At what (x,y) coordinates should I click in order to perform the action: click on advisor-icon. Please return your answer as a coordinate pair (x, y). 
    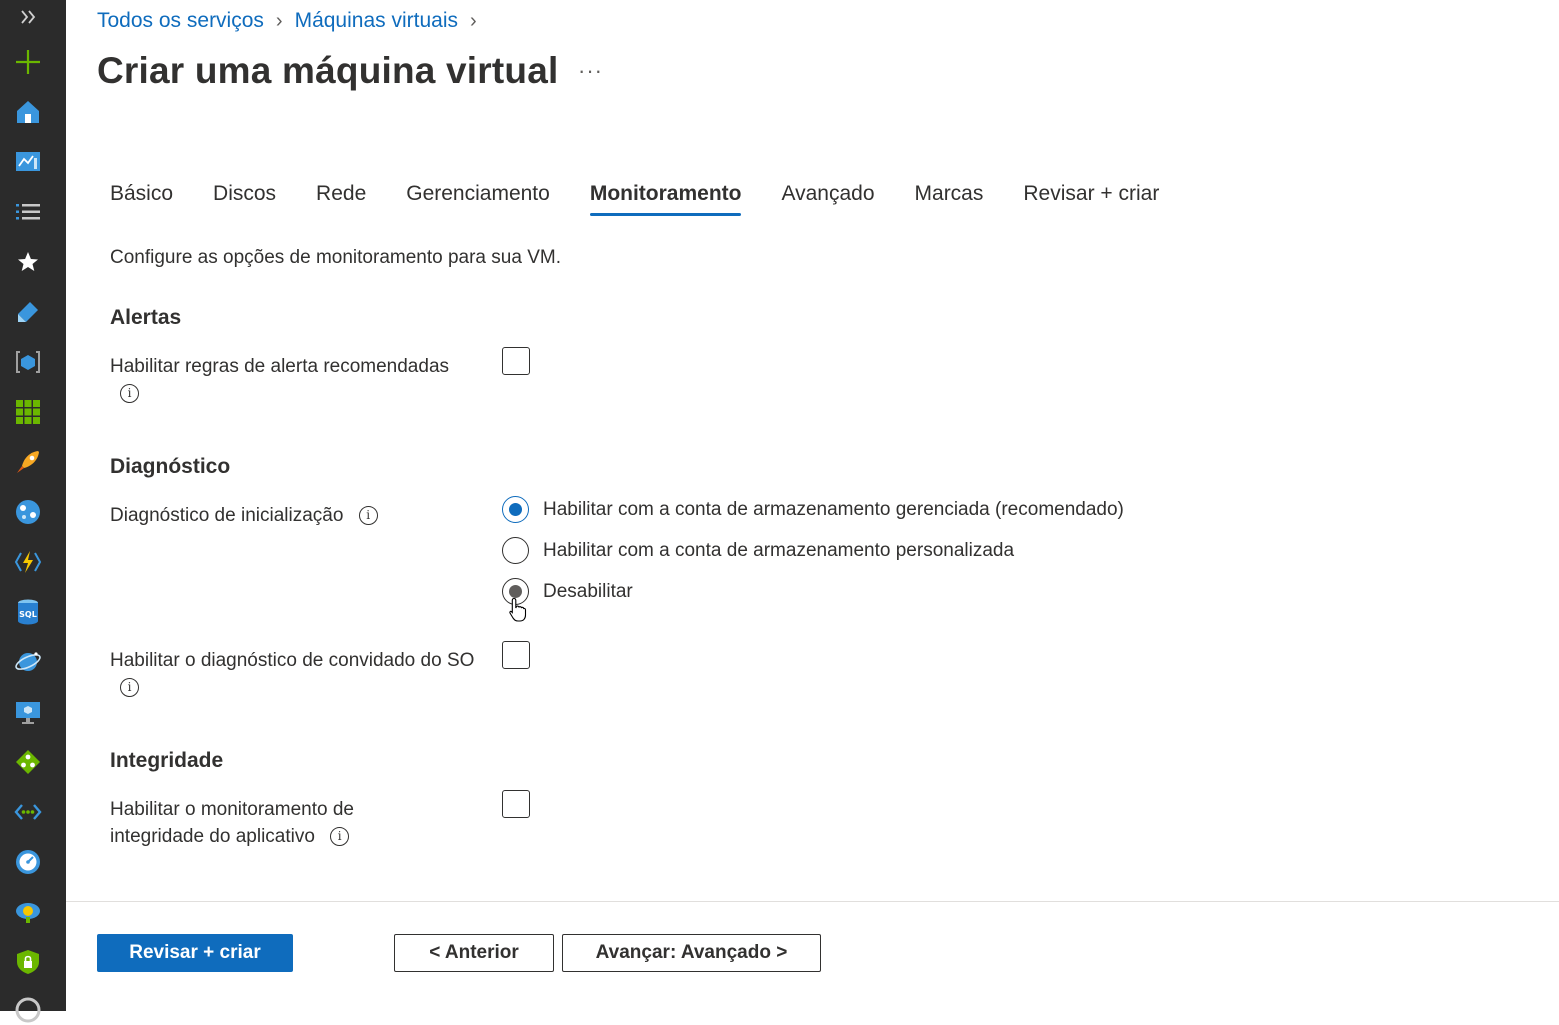
    Looking at the image, I should click on (28, 912).